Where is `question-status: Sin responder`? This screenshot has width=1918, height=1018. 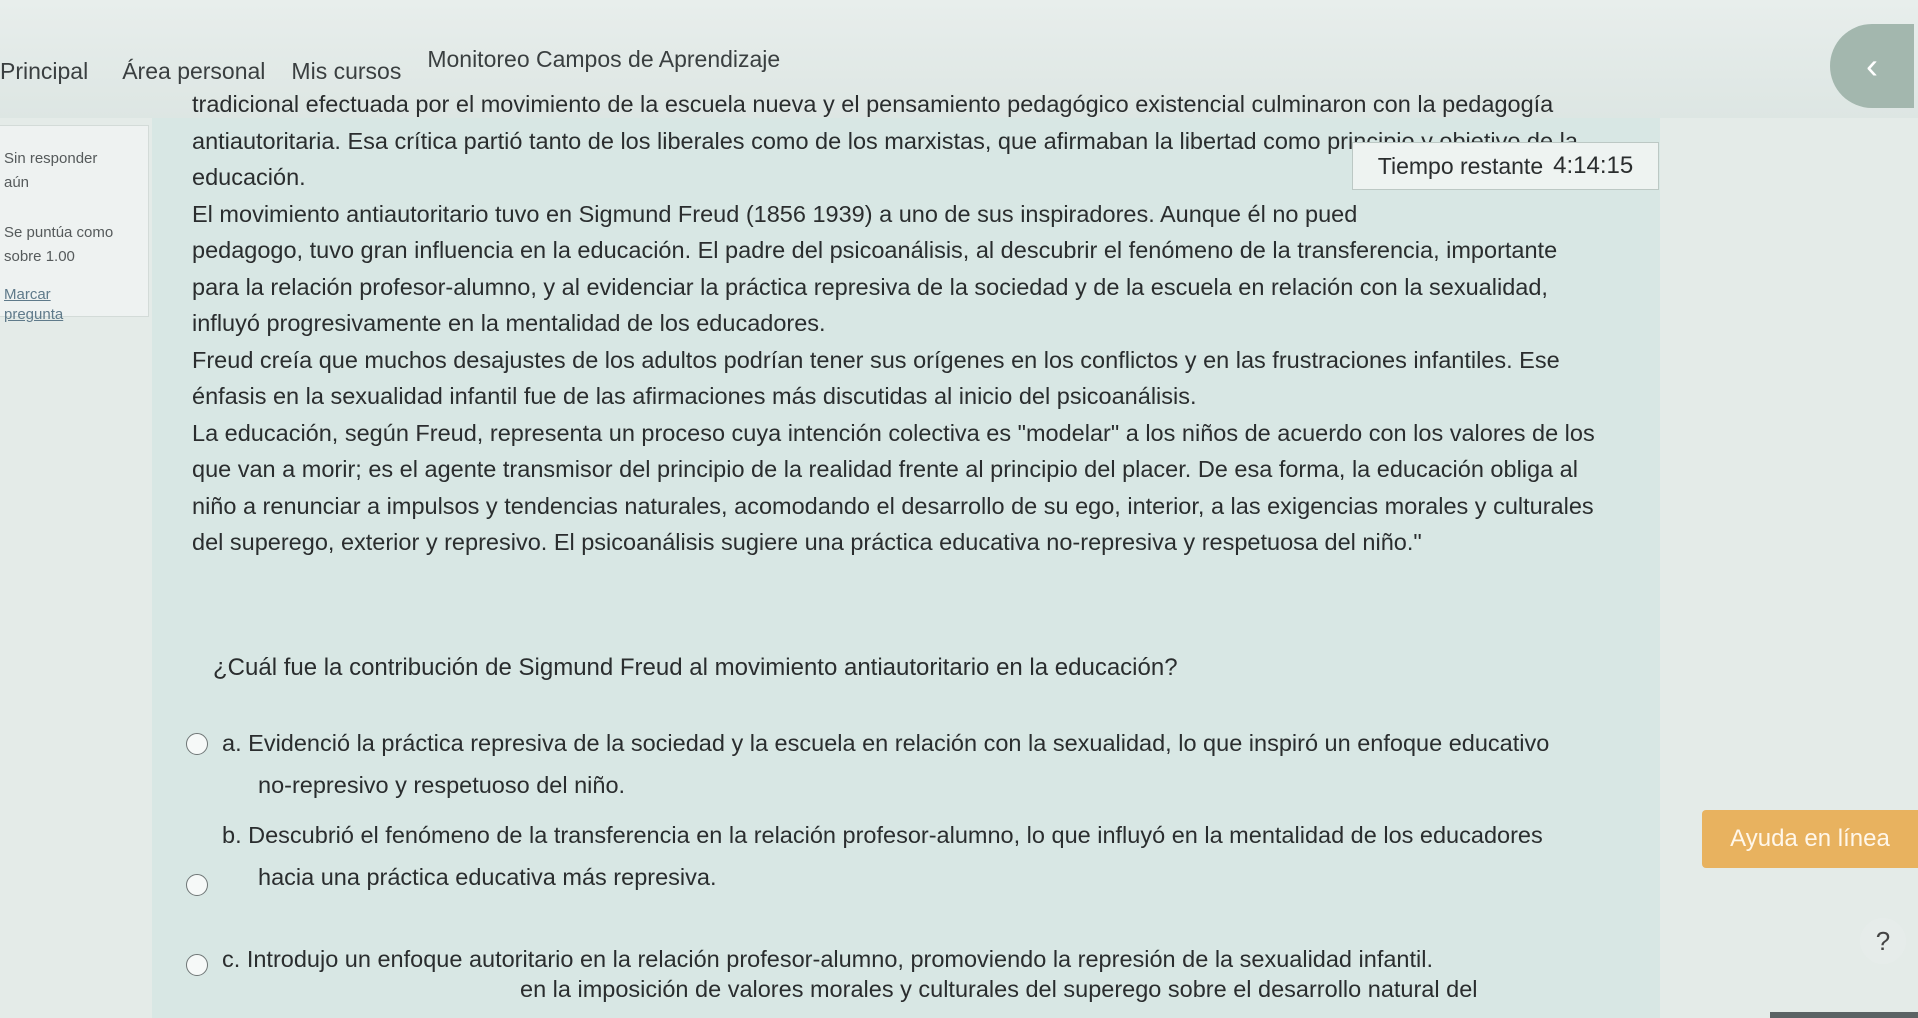
question-status: Sin responder is located at coordinates (51, 158).